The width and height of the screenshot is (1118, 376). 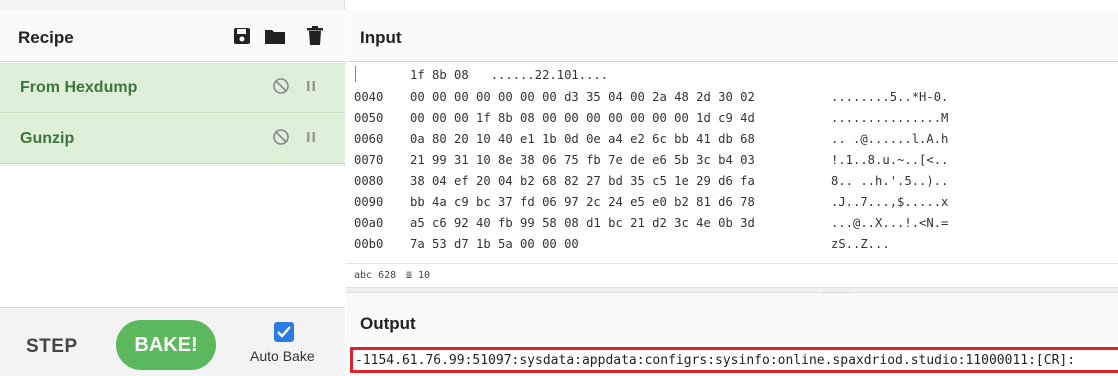 I want to click on operation-label: Gunzip, so click(x=47, y=138).